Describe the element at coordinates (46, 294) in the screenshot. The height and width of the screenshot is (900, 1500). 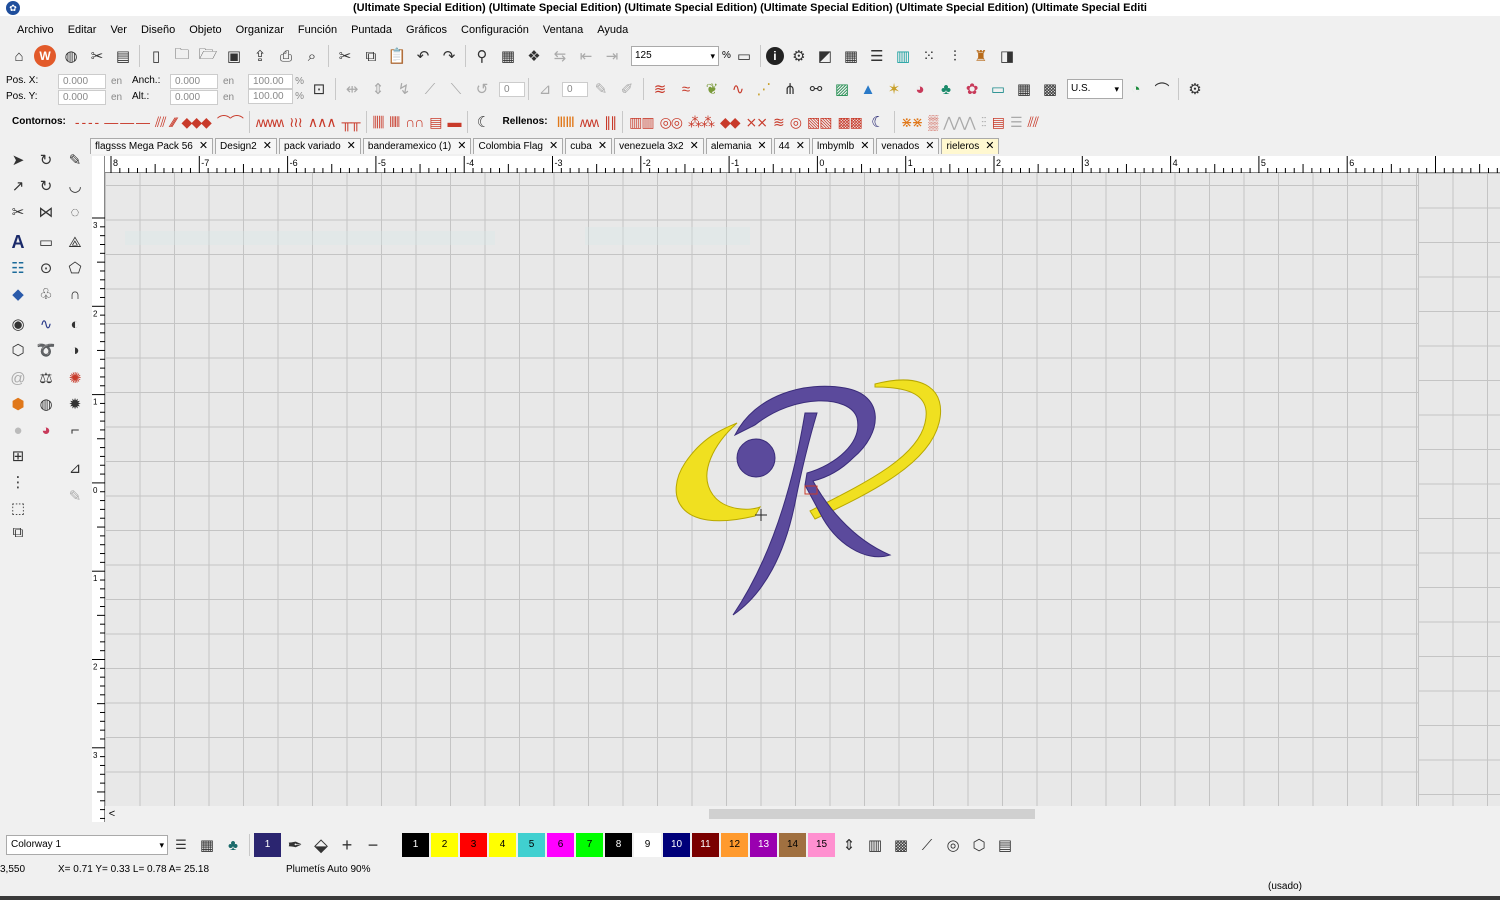
I see `shapes-library-icon: ♧` at that location.